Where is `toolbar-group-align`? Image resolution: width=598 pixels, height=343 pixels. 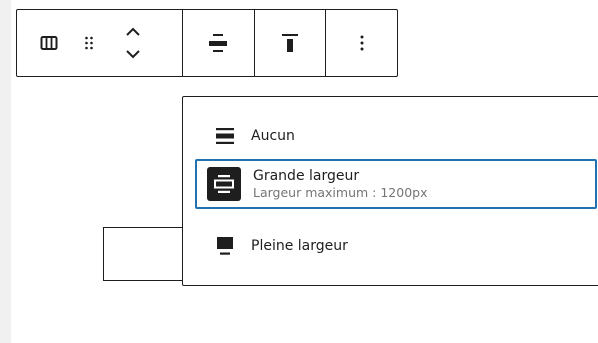 toolbar-group-align is located at coordinates (218, 43).